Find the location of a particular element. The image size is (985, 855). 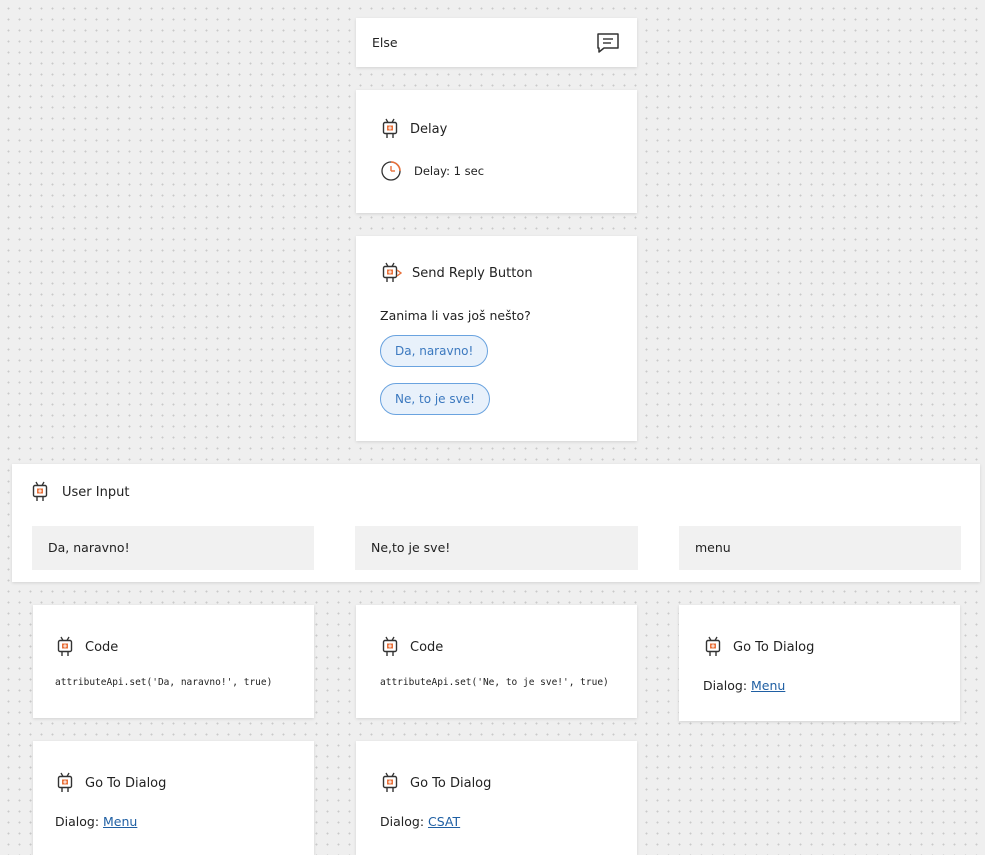

delay-title: Delay is located at coordinates (429, 129).